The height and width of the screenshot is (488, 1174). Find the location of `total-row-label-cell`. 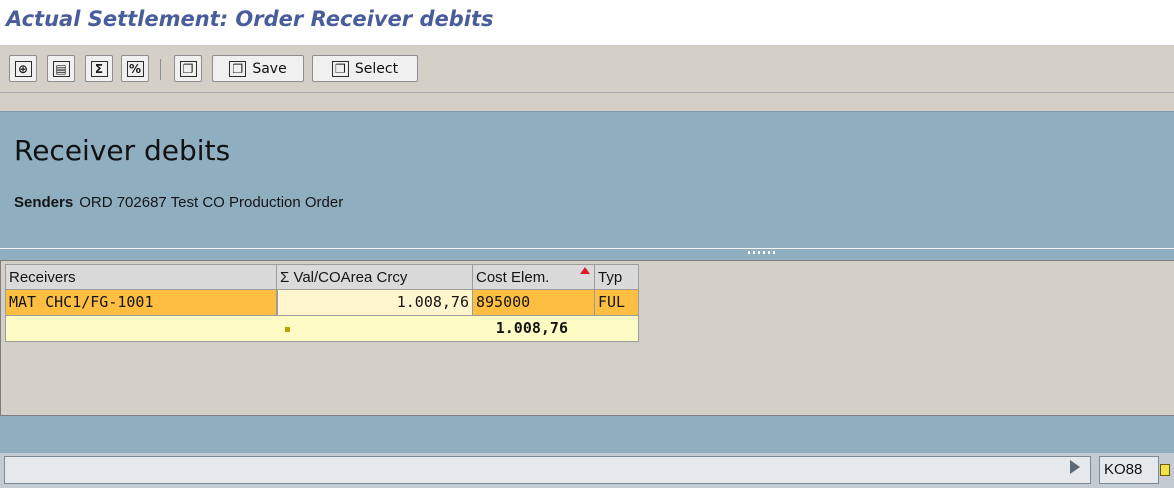

total-row-label-cell is located at coordinates (141, 329).